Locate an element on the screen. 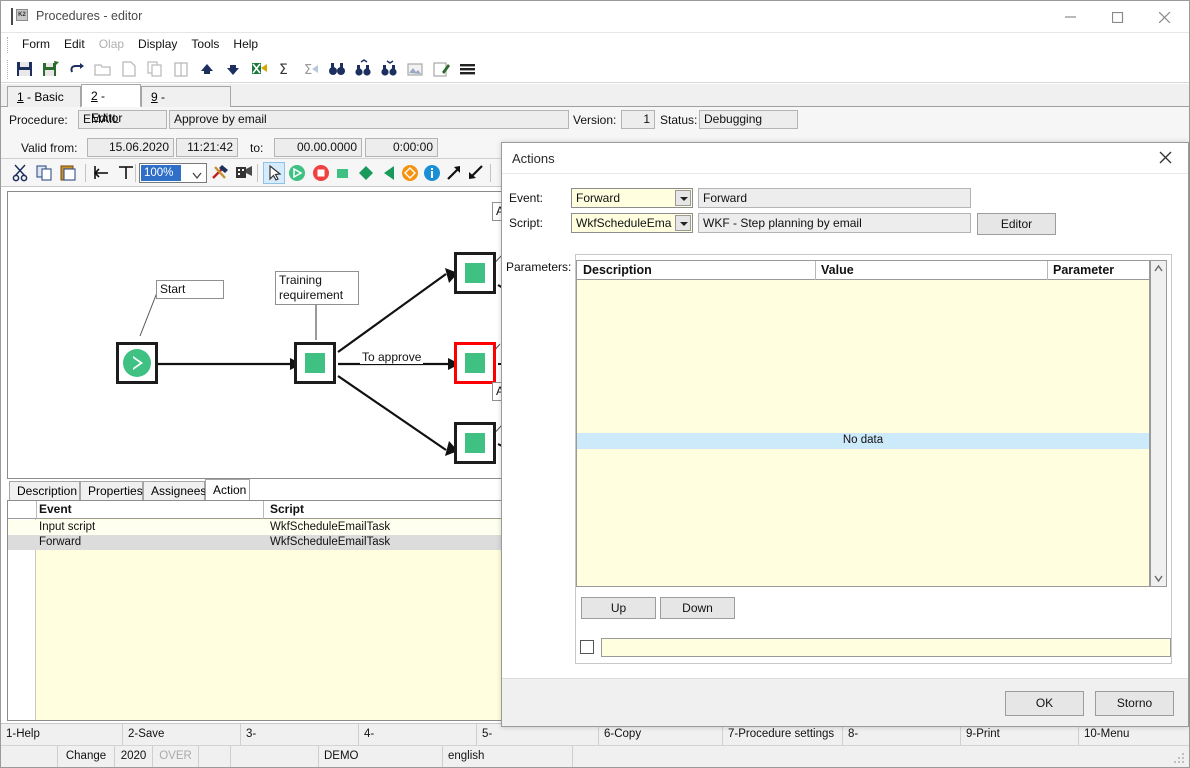 The image size is (1190, 768). edit-note-icon is located at coordinates (442, 70).